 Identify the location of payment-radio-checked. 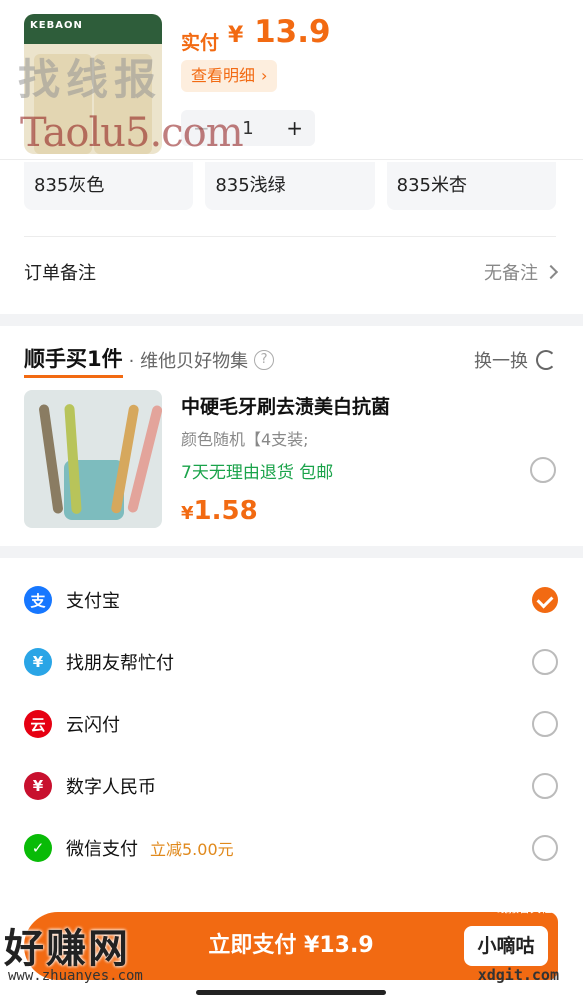
(545, 600).